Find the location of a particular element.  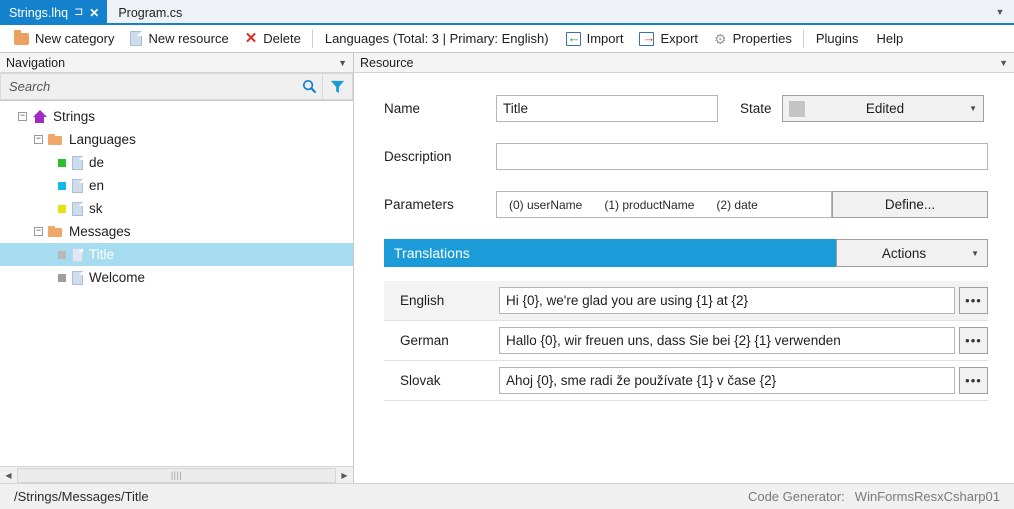

horizontal-scrollbar: ◀ |||| ▶ is located at coordinates (176, 474).